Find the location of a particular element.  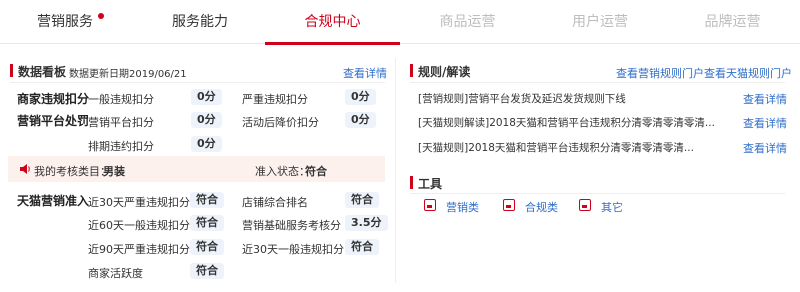

marketing-tool-icon is located at coordinates (430, 205).